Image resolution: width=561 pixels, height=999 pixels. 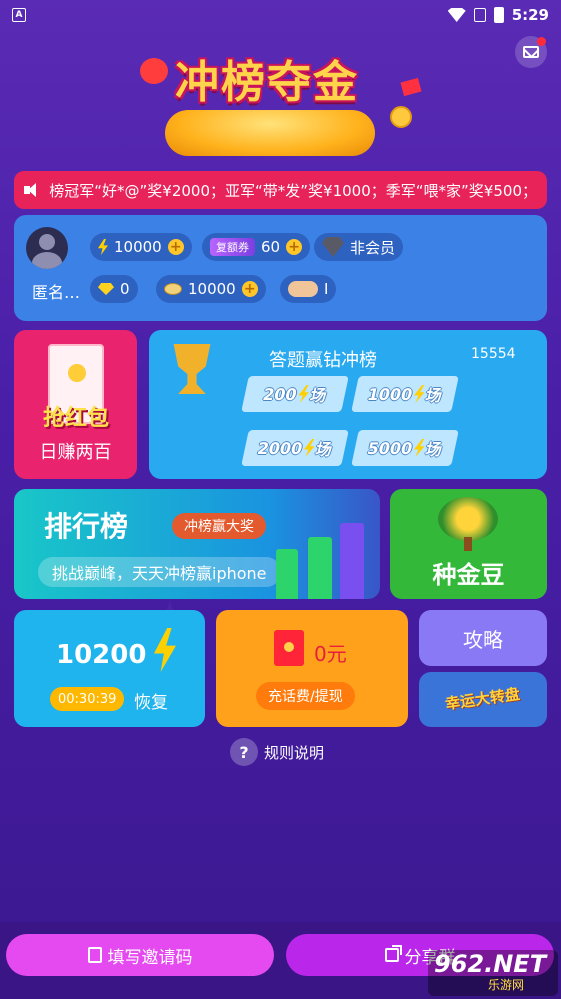 What do you see at coordinates (280, 394) in the screenshot?
I see `option-amount: 200` at bounding box center [280, 394].